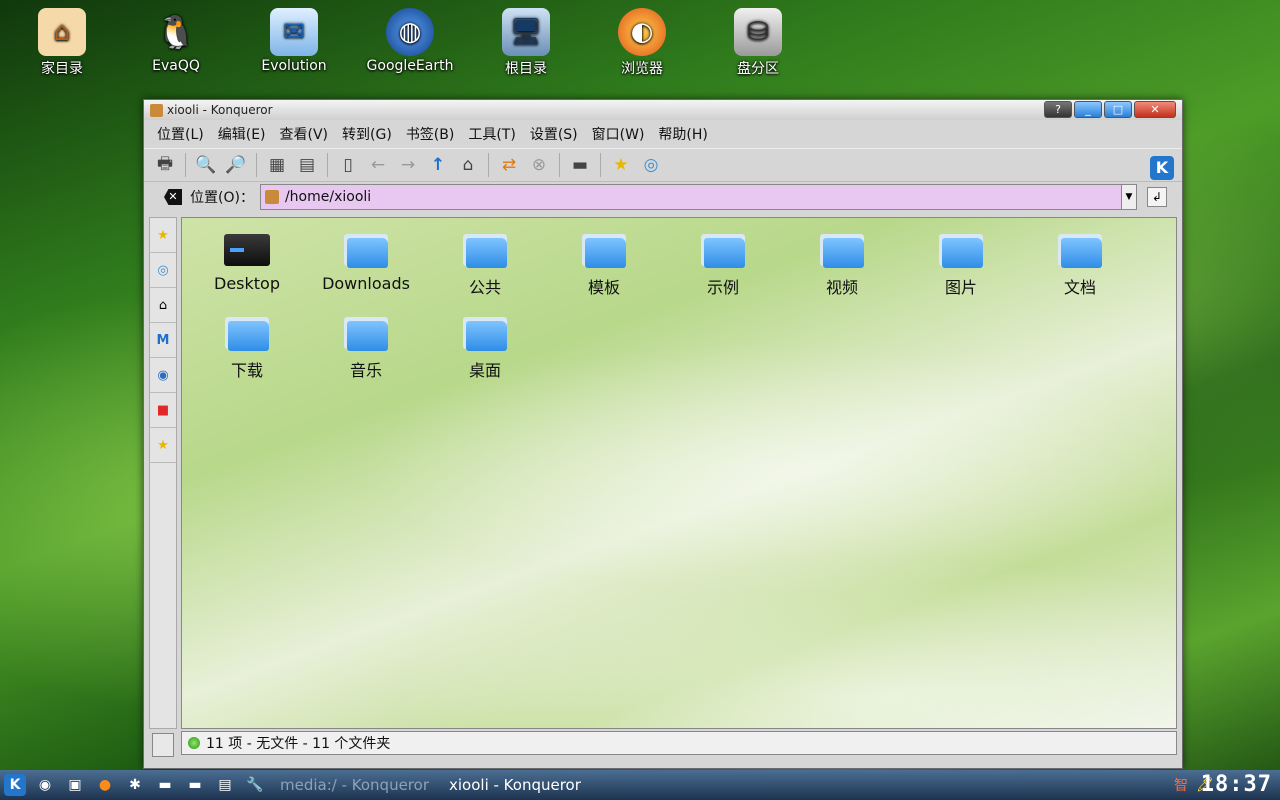  Describe the element at coordinates (45, 785) in the screenshot. I see `browser-launcher-icon: ◉` at that location.